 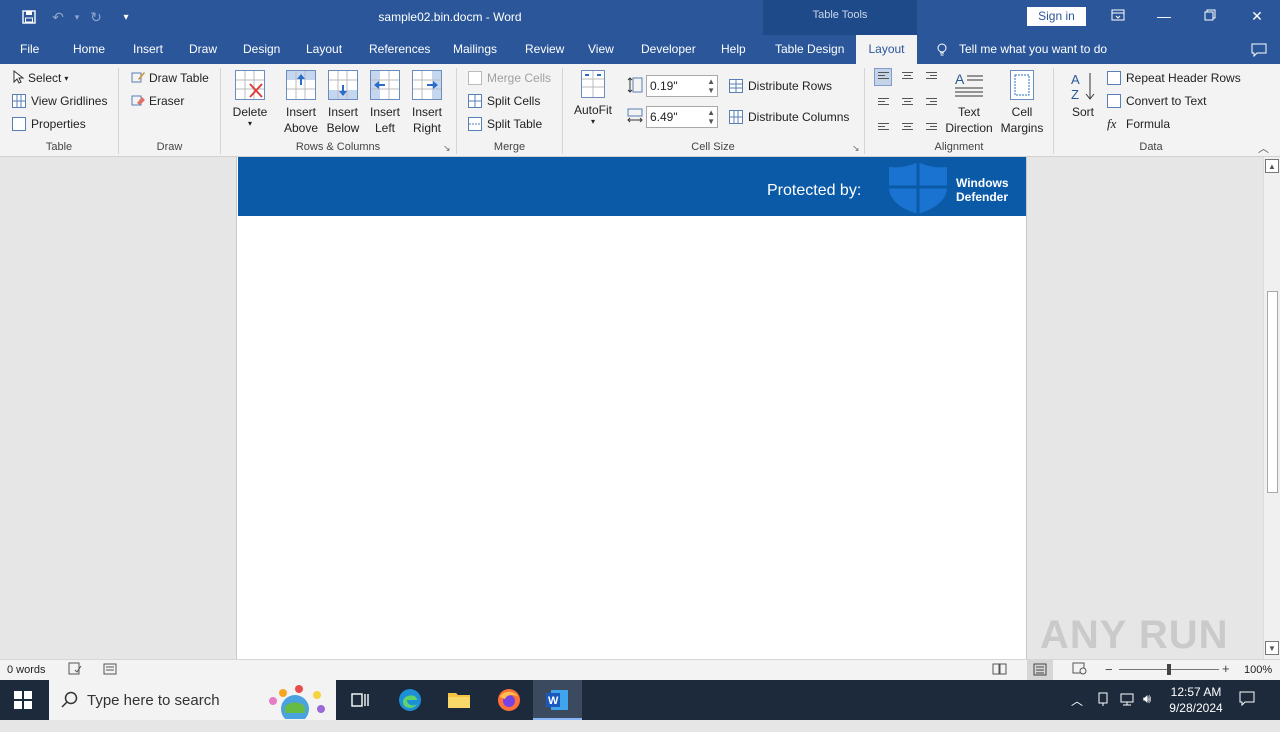 I want to click on edge-icon, so click(x=410, y=700).